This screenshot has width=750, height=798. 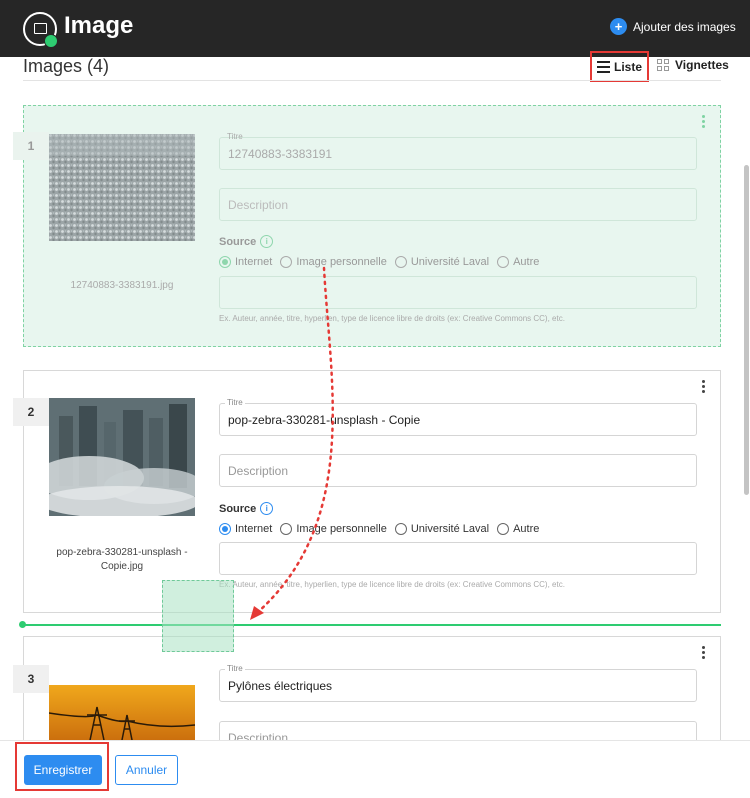 I want to click on heading-divider, so click(x=372, y=80).